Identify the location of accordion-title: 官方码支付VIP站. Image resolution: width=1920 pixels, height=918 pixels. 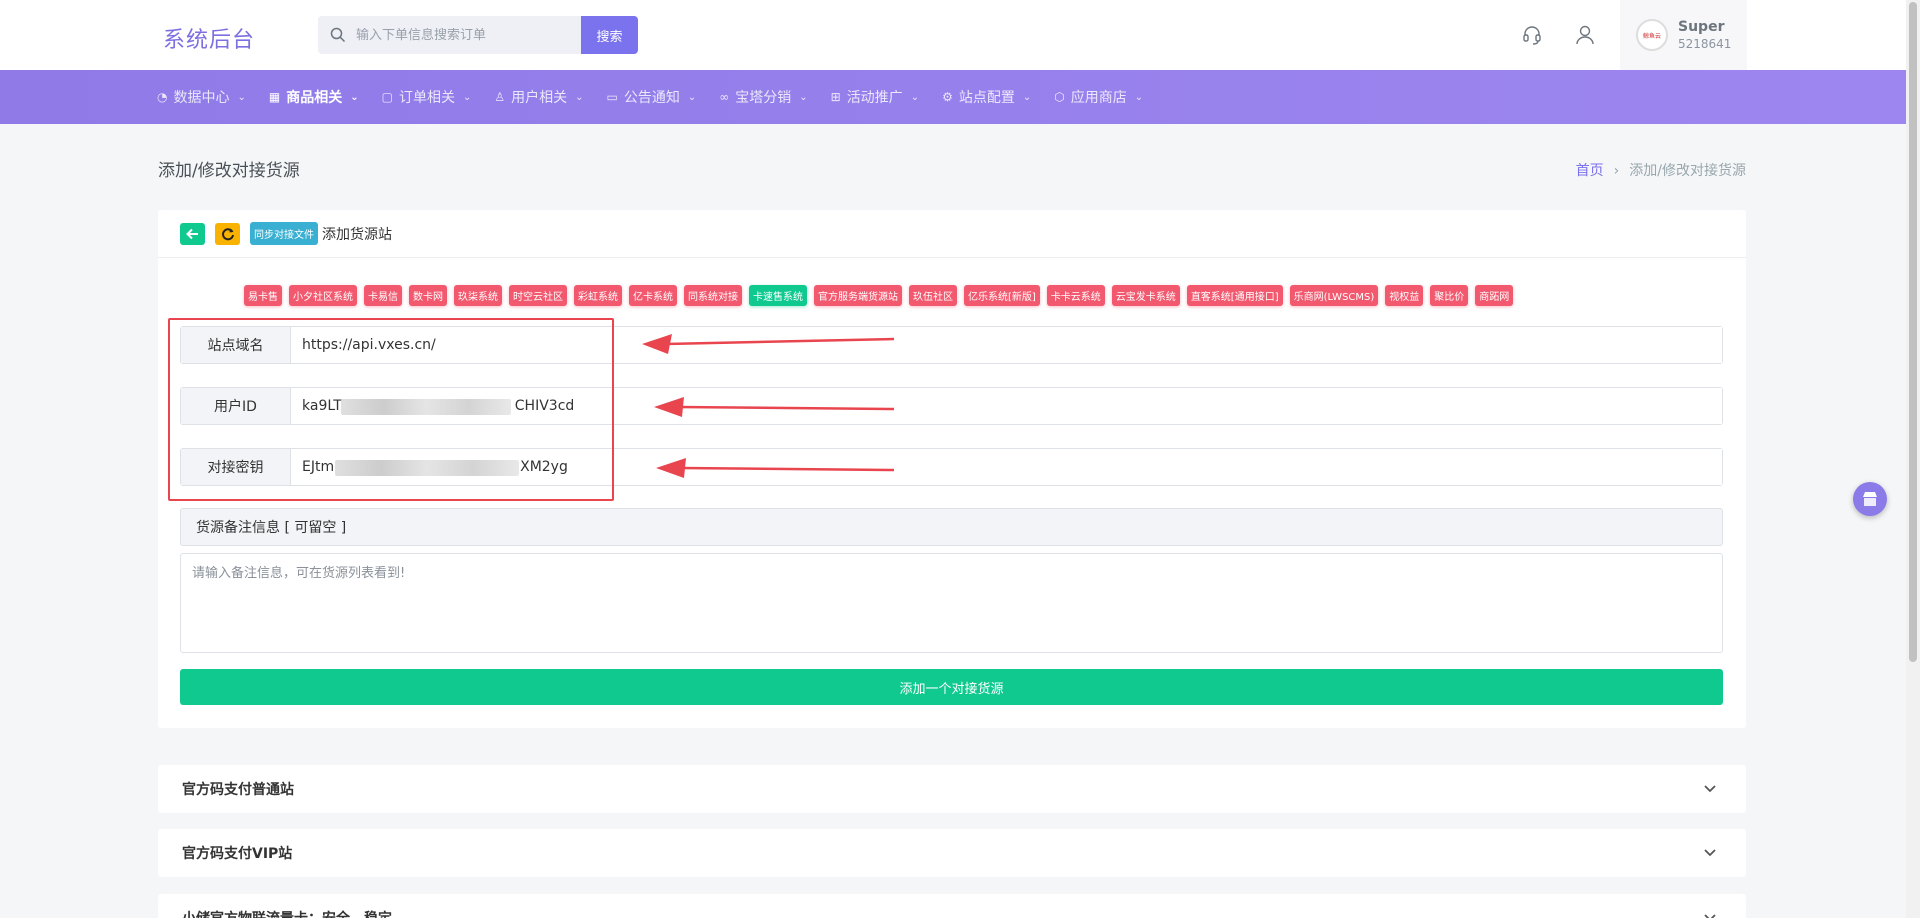
(237, 854).